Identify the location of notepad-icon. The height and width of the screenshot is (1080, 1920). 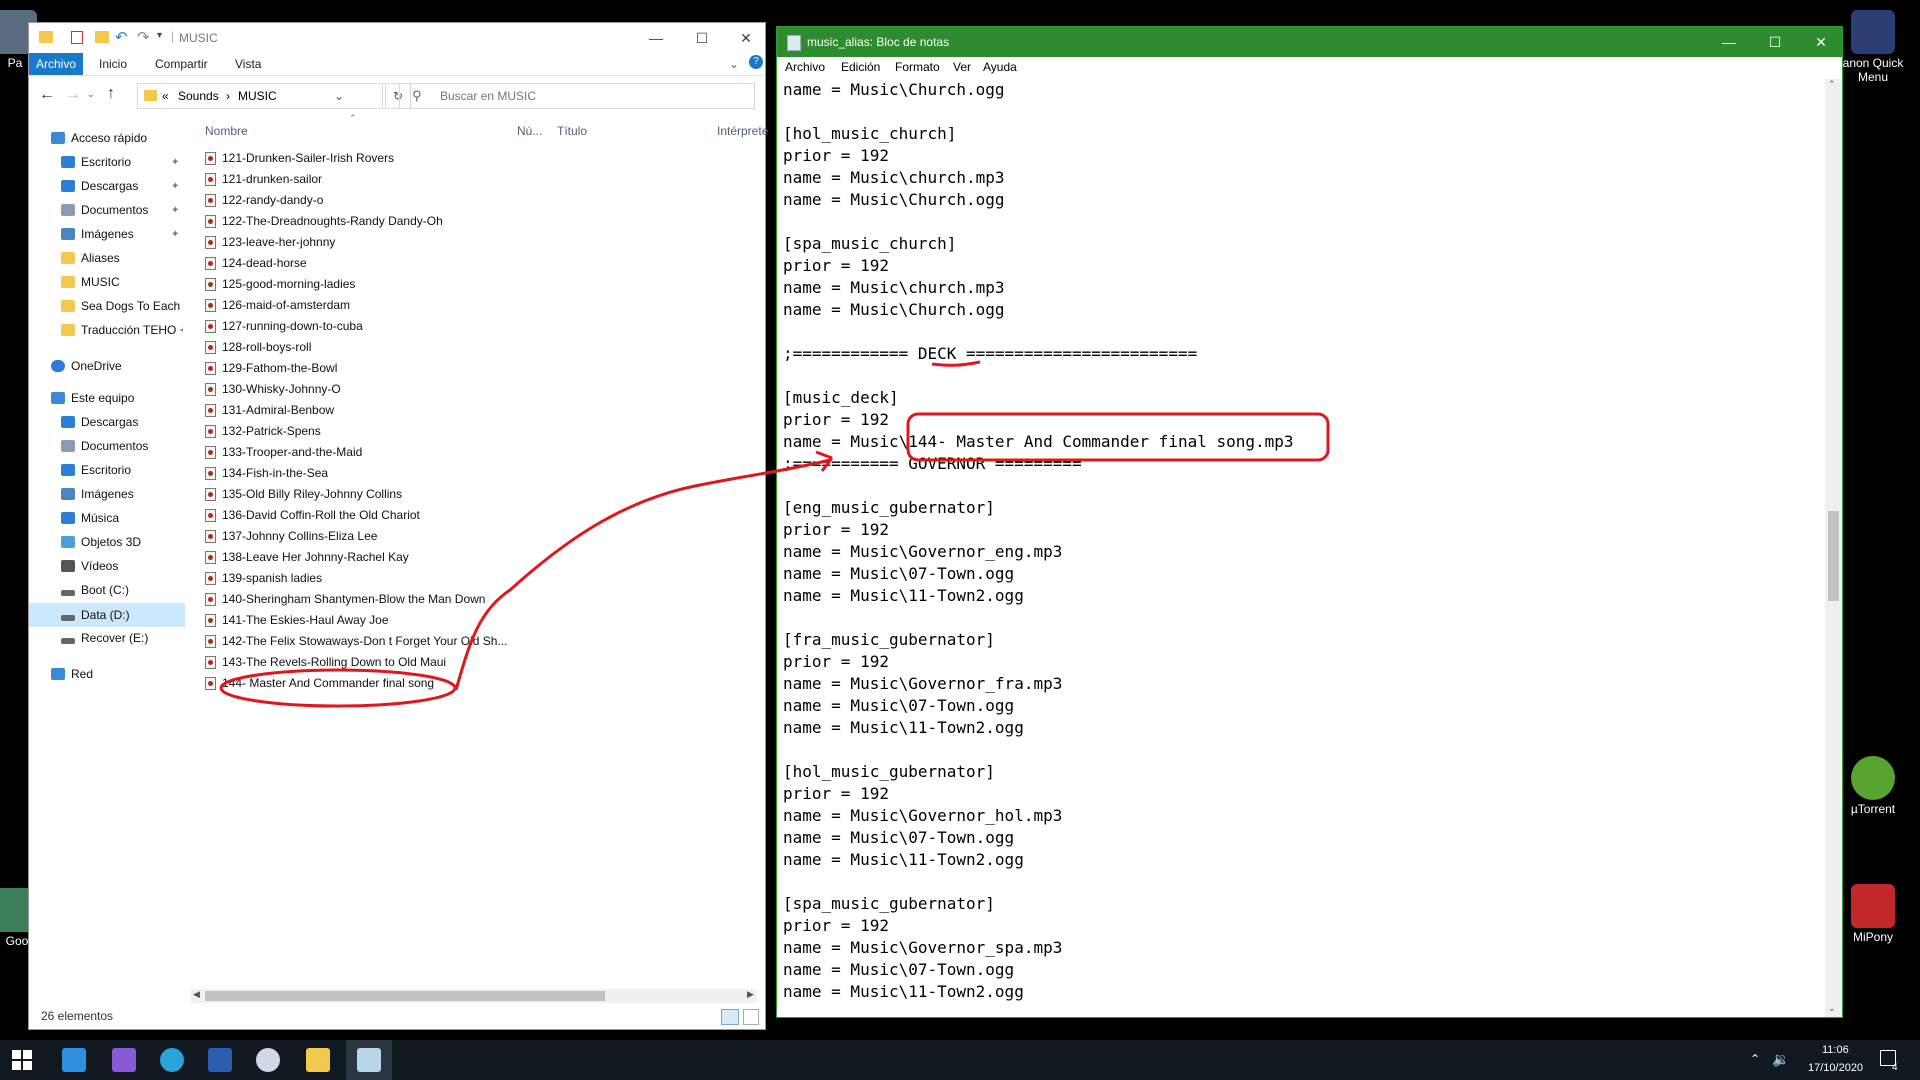
(369, 1060).